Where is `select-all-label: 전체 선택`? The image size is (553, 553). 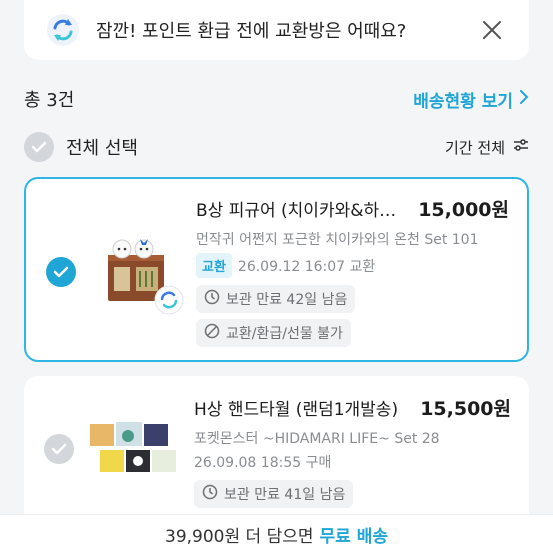 select-all-label: 전체 선택 is located at coordinates (102, 148).